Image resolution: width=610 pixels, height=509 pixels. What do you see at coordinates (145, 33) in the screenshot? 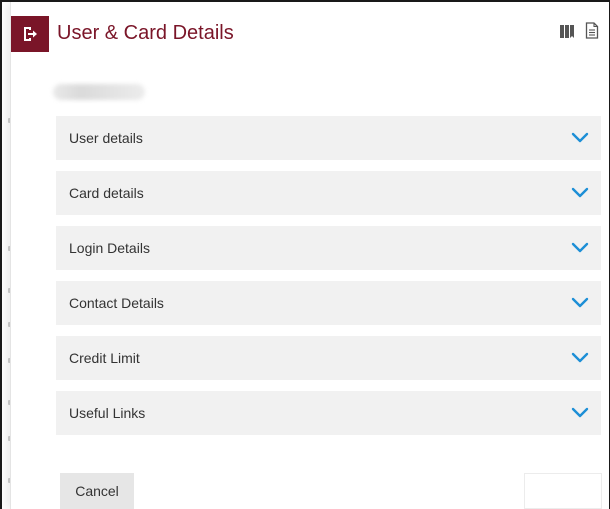
I see `panel-title: User & Card Details` at bounding box center [145, 33].